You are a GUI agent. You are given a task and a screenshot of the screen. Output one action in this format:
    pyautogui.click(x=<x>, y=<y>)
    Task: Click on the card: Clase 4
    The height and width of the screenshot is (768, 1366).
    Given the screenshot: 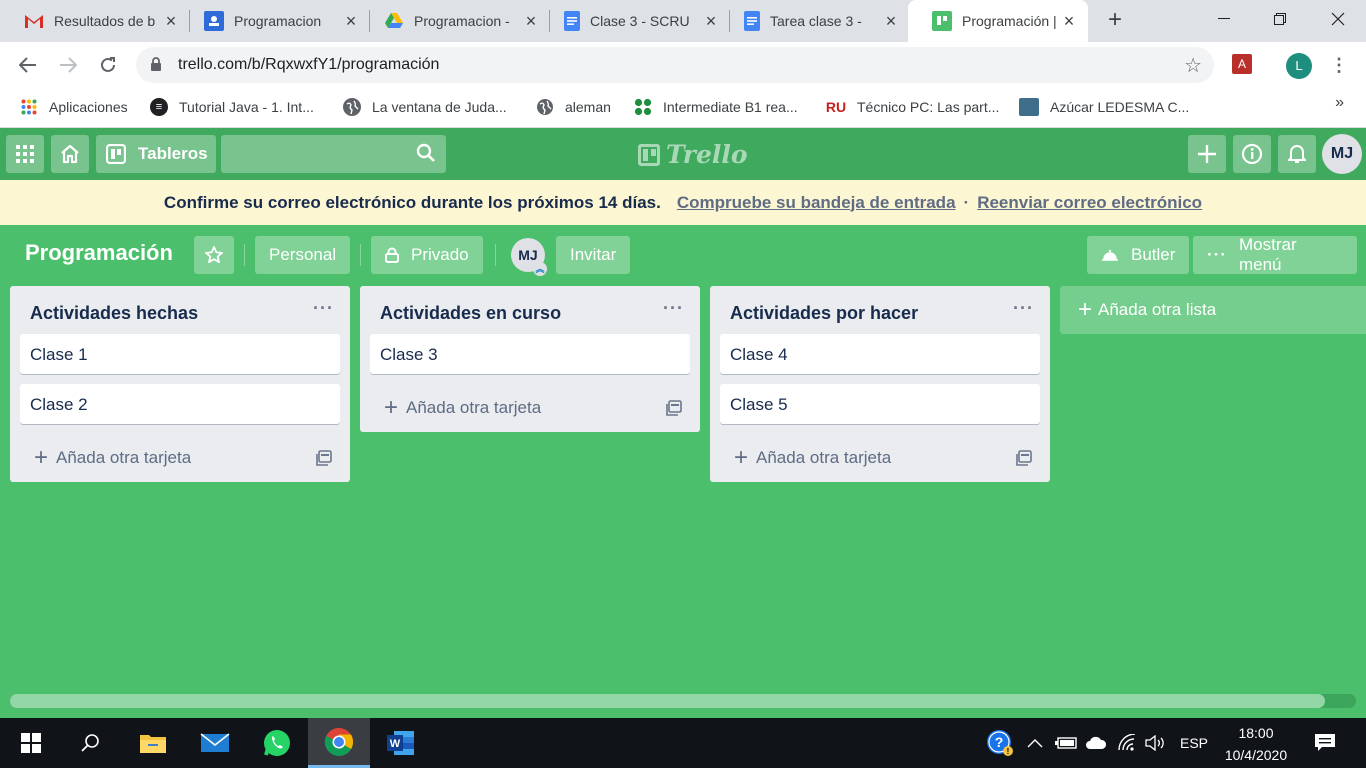 What is the action you would take?
    pyautogui.click(x=880, y=354)
    